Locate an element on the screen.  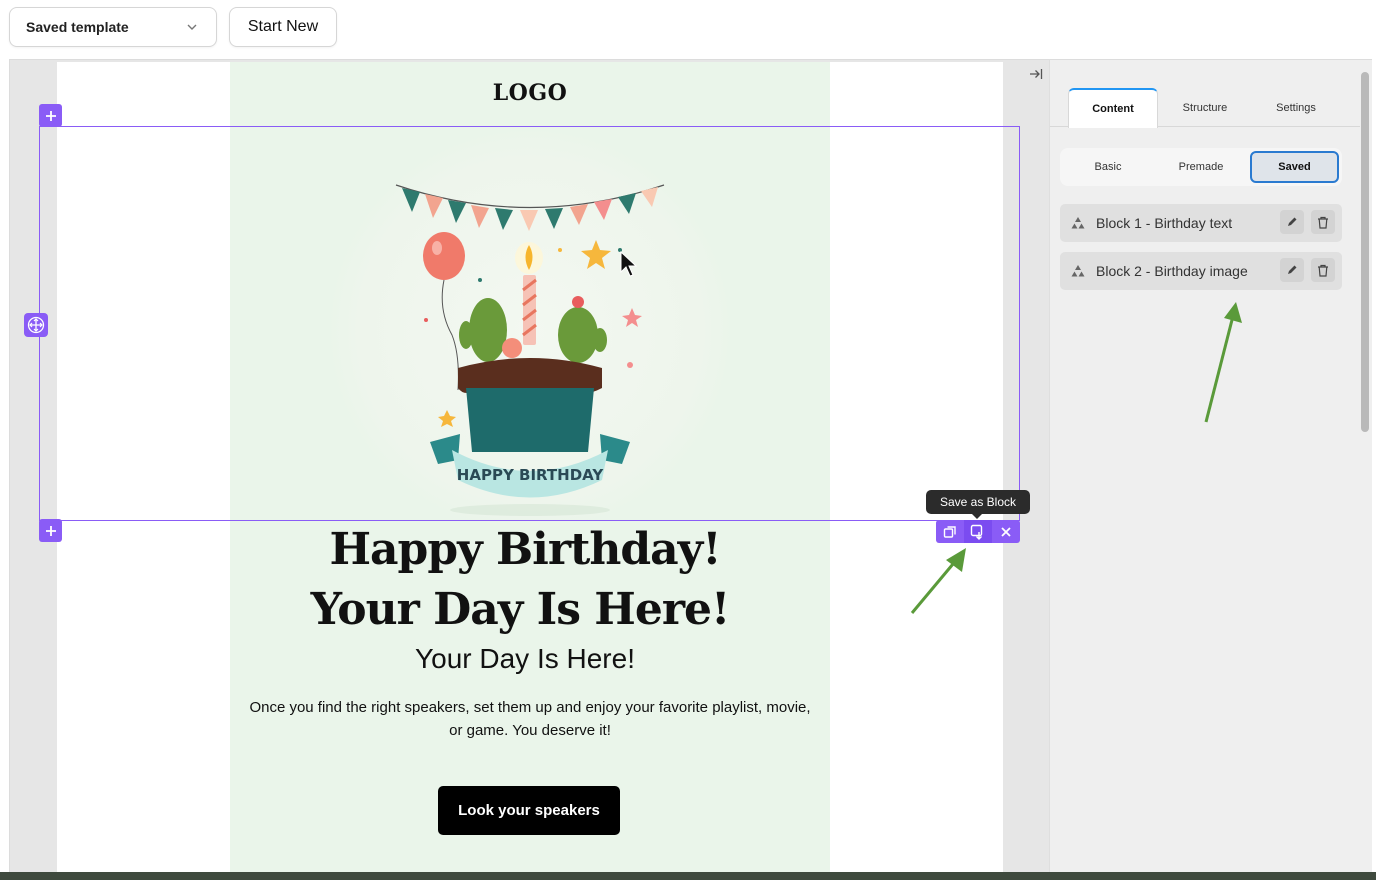
duplicate-icon is located at coordinates (949, 531).